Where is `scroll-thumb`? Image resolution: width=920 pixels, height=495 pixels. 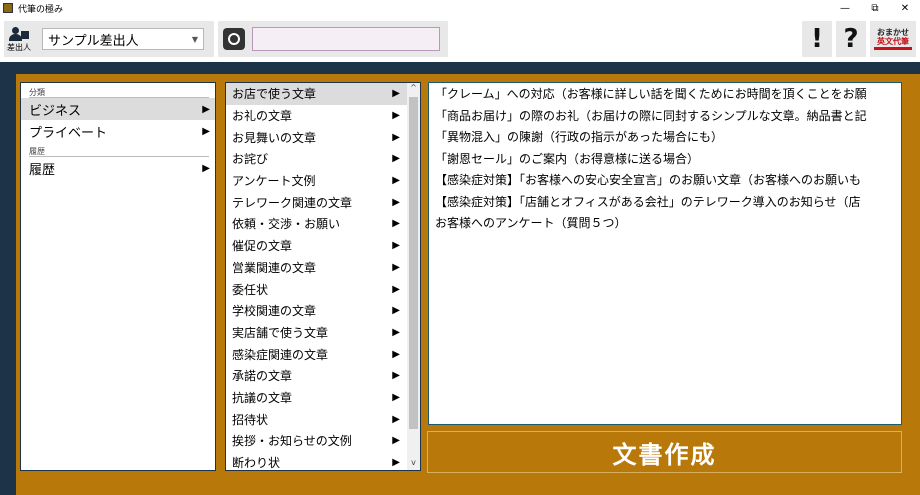 scroll-thumb is located at coordinates (413, 263).